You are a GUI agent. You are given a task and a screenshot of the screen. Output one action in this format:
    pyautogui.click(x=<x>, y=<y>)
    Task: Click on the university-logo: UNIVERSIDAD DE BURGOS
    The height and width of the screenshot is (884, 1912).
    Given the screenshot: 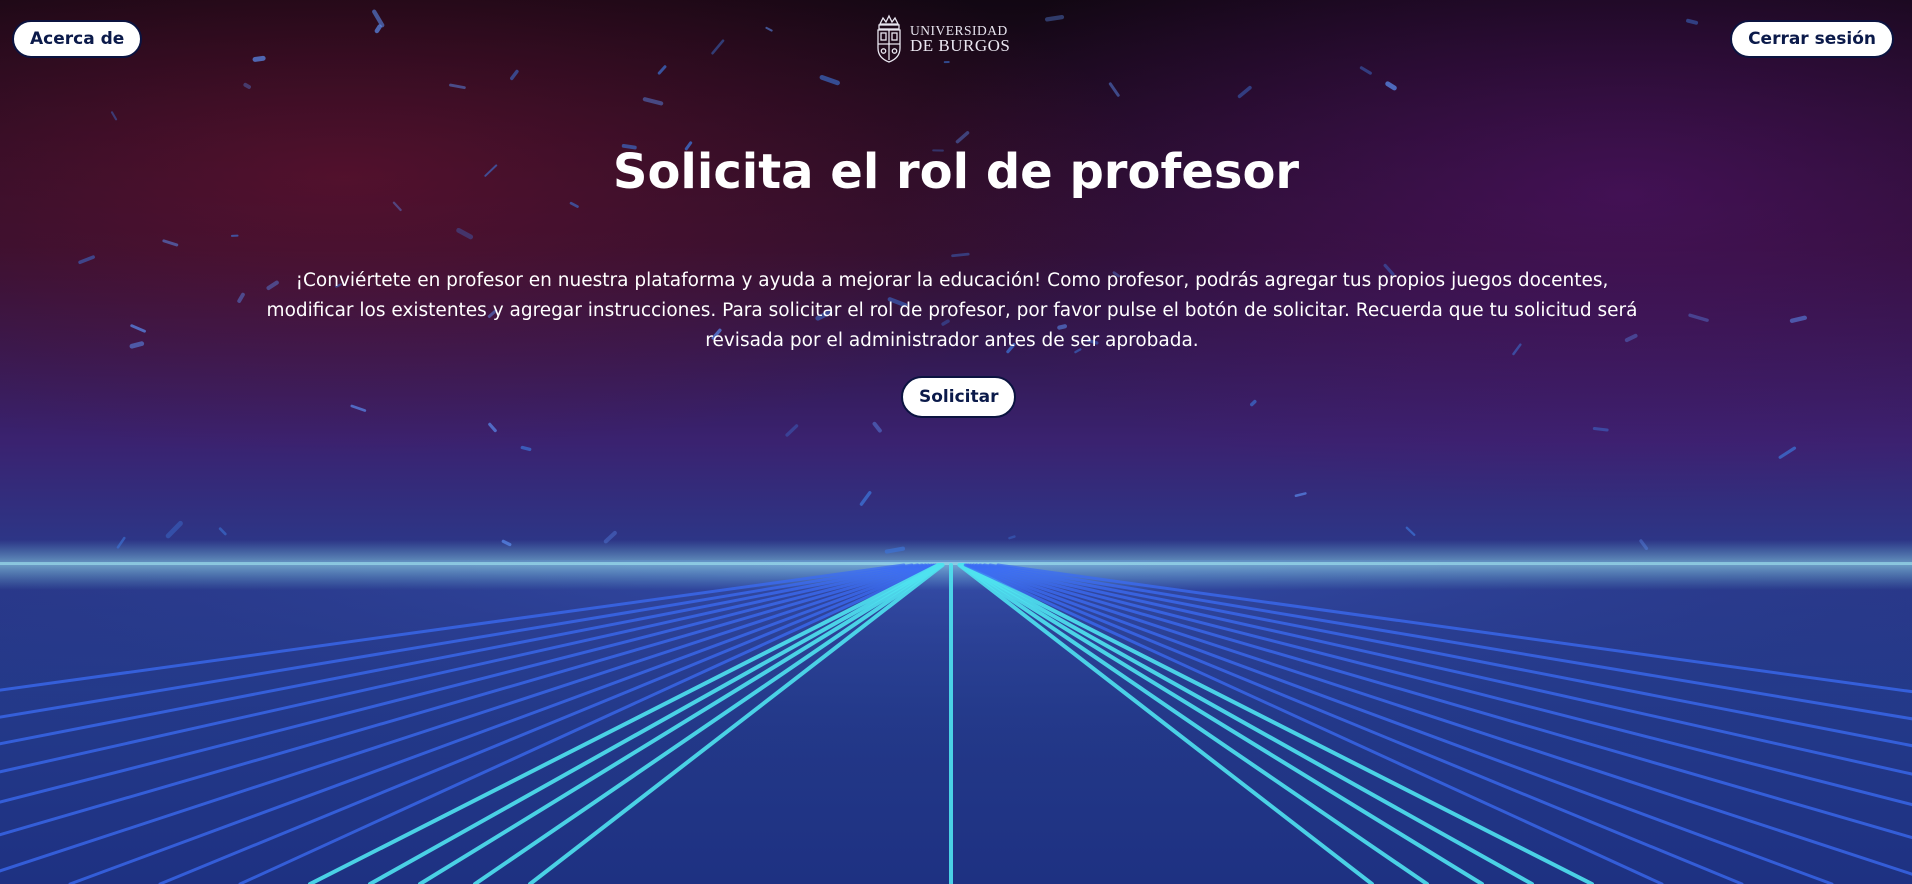 What is the action you would take?
    pyautogui.click(x=942, y=39)
    